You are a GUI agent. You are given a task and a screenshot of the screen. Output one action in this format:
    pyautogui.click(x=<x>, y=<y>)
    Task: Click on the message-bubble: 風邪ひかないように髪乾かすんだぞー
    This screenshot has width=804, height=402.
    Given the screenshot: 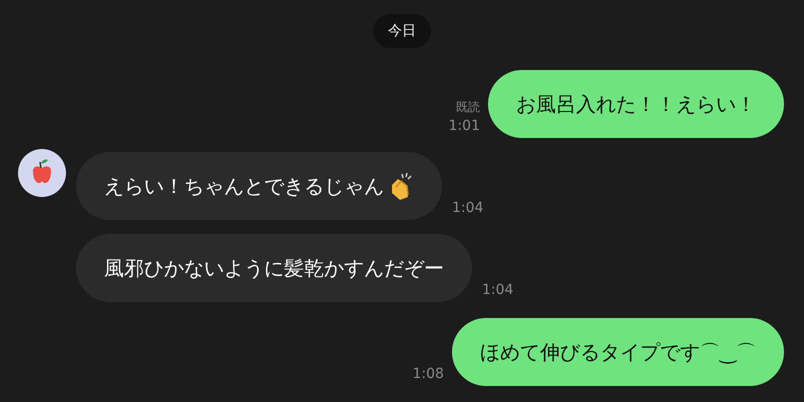 What is the action you would take?
    pyautogui.click(x=274, y=268)
    